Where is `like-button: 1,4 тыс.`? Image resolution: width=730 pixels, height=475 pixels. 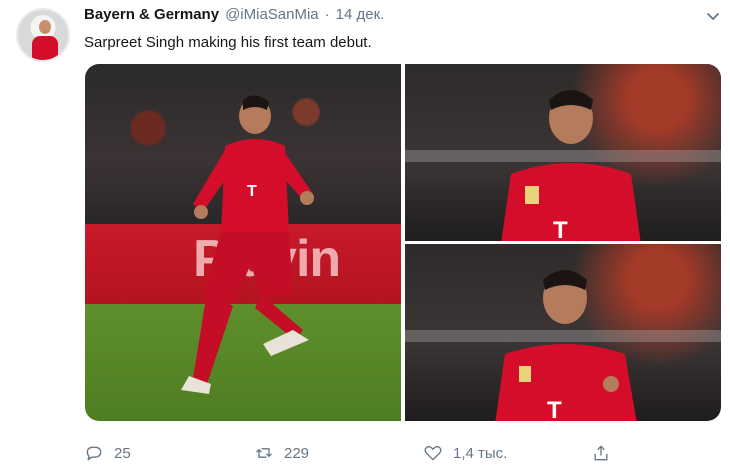 like-button: 1,4 тыс. is located at coordinates (465, 453).